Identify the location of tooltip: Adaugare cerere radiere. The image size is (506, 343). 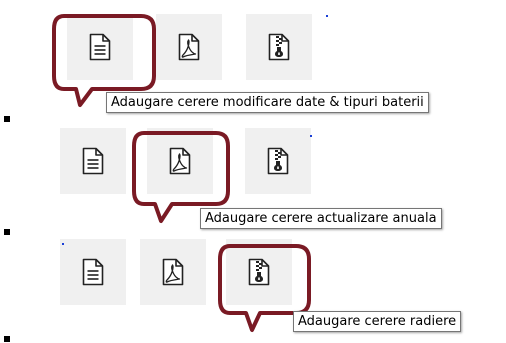
(377, 321).